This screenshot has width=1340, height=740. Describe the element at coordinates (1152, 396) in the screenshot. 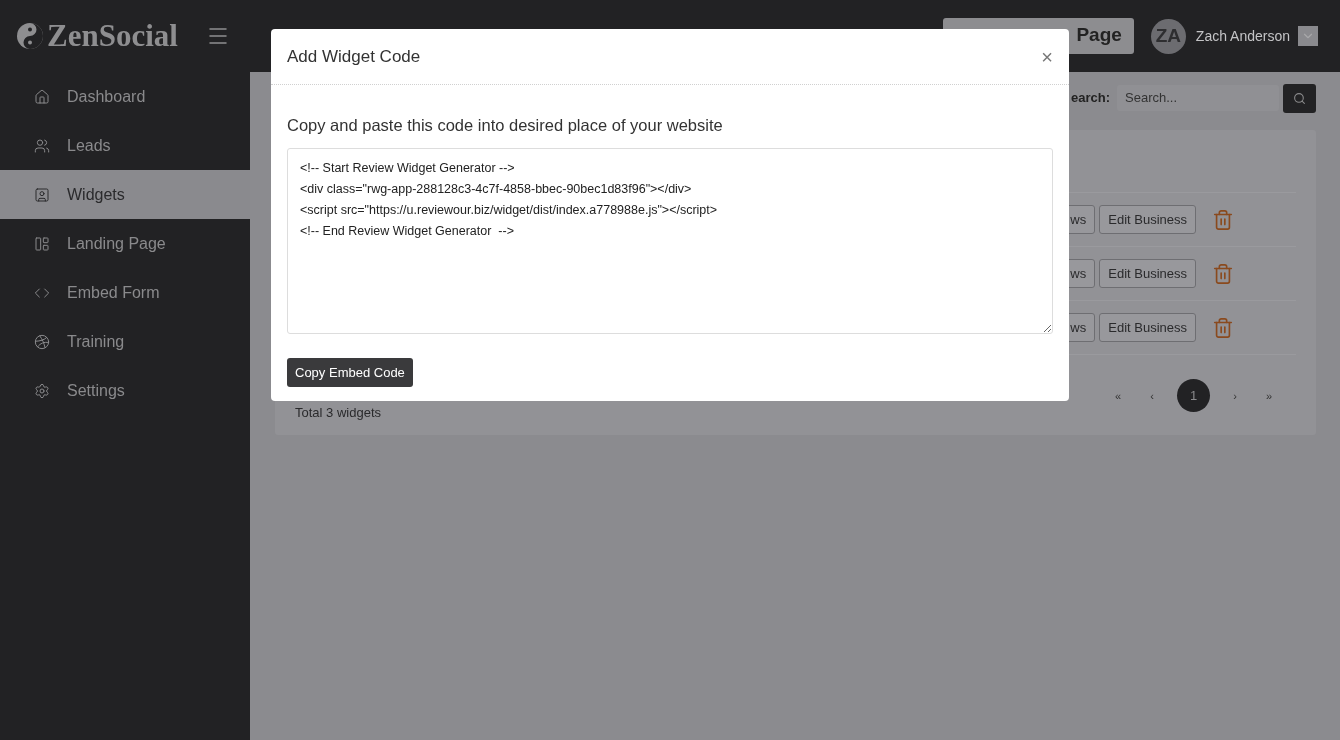

I see `page-link: ‹` at that location.